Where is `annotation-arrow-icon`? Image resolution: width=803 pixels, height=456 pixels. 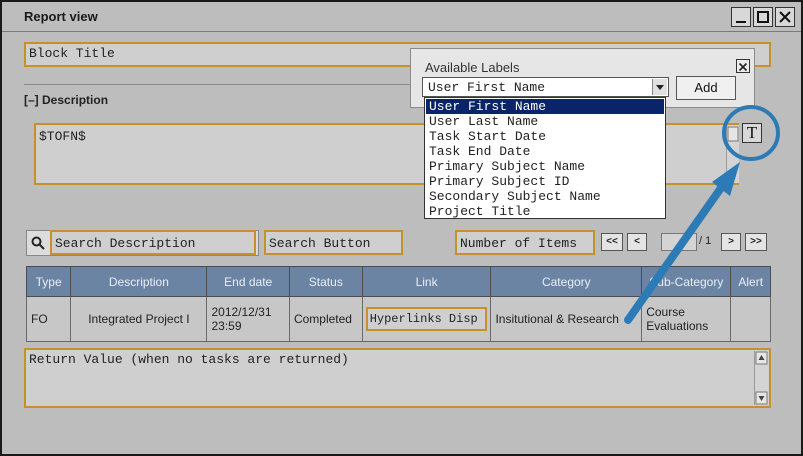 annotation-arrow-icon is located at coordinates (682, 243).